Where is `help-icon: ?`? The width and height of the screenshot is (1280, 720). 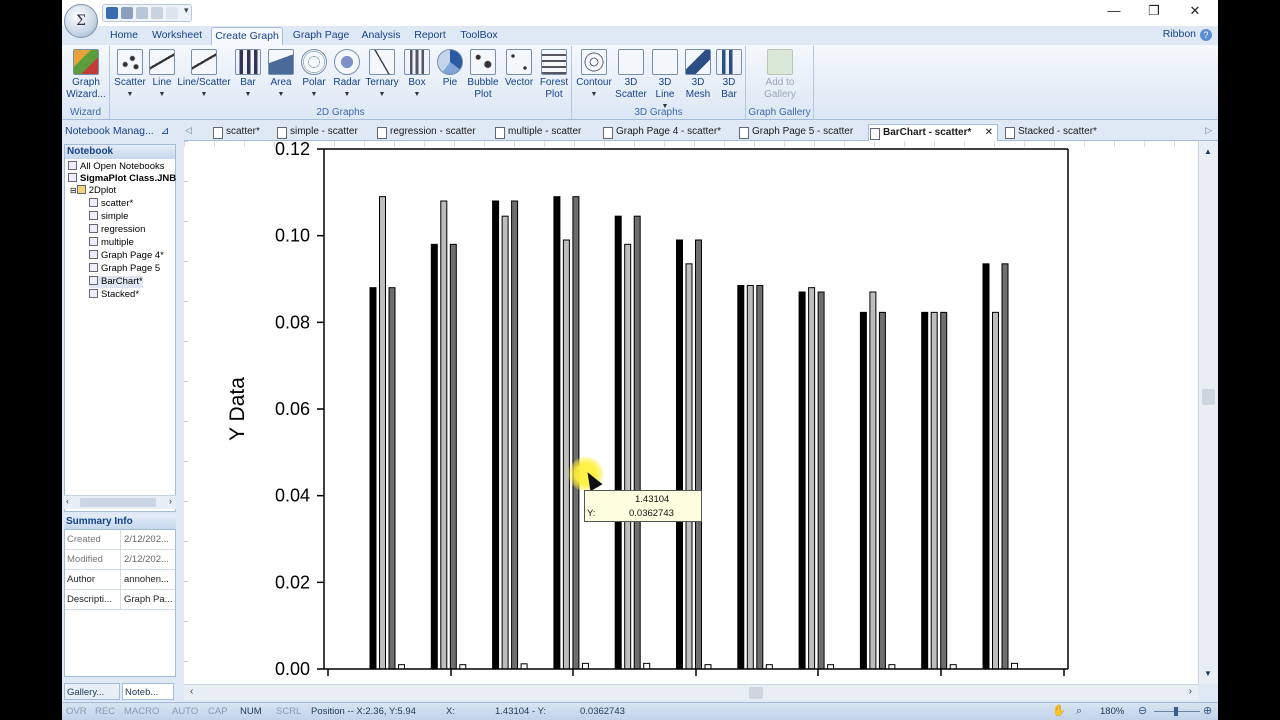
help-icon: ? is located at coordinates (1206, 35).